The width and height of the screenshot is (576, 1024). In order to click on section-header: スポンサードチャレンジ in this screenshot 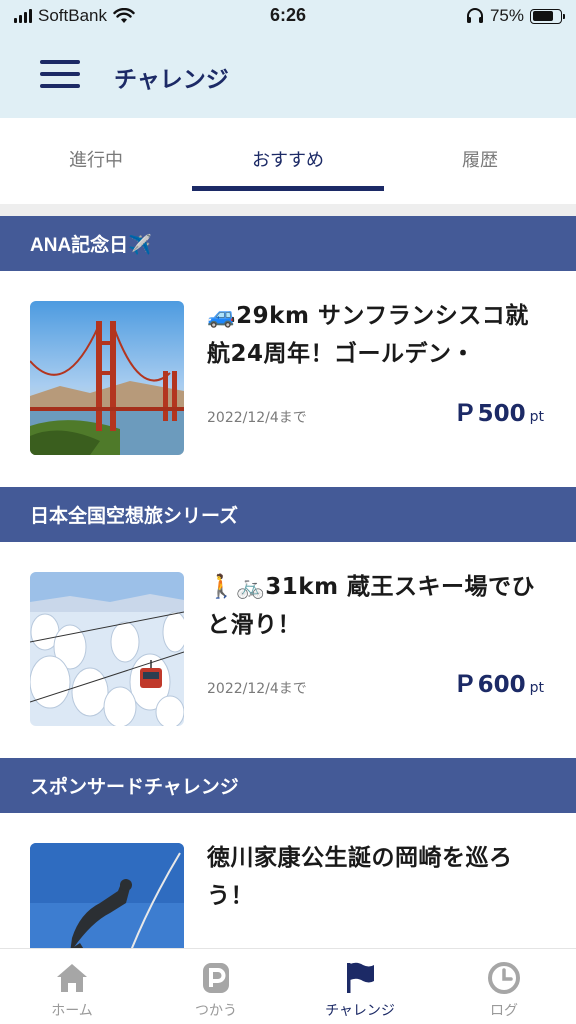, I will do `click(288, 785)`.